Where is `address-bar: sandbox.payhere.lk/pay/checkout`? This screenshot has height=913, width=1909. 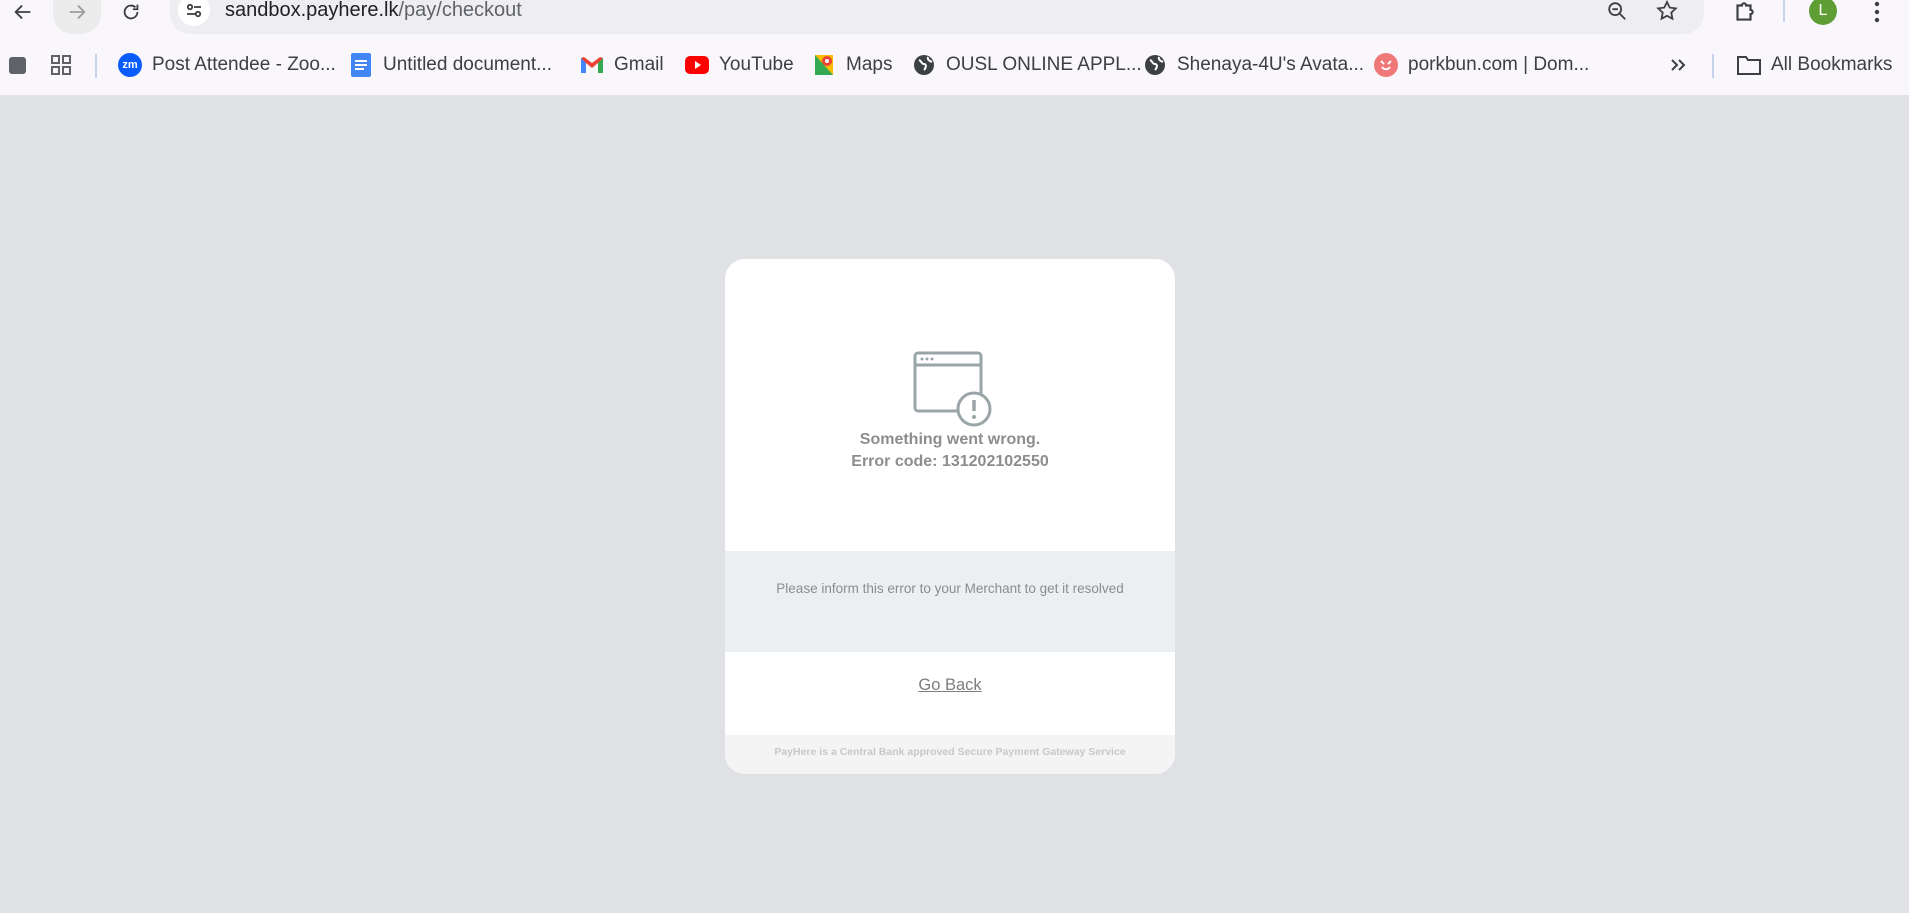
address-bar: sandbox.payhere.lk/pay/checkout is located at coordinates (937, 17).